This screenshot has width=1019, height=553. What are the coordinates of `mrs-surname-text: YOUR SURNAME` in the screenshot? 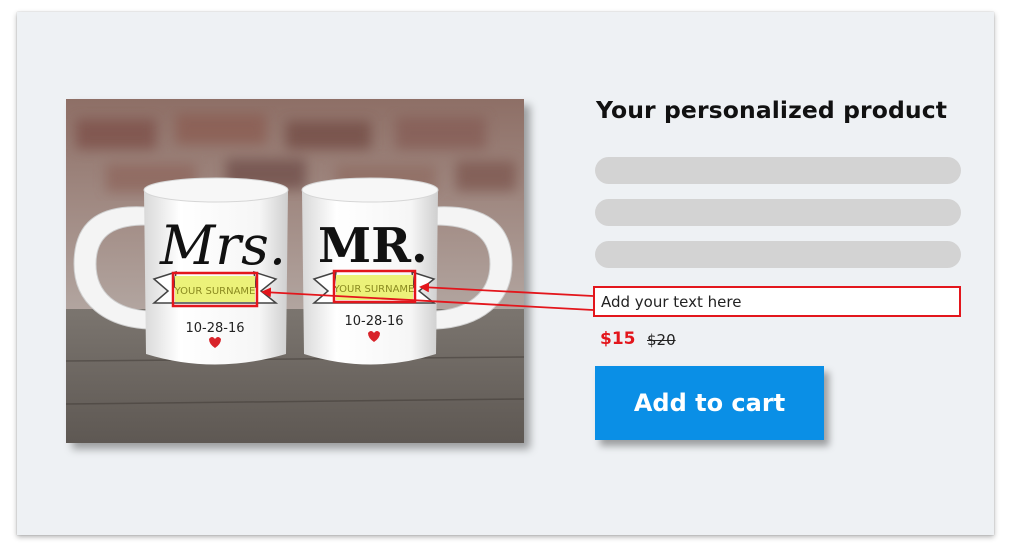 It's located at (215, 291).